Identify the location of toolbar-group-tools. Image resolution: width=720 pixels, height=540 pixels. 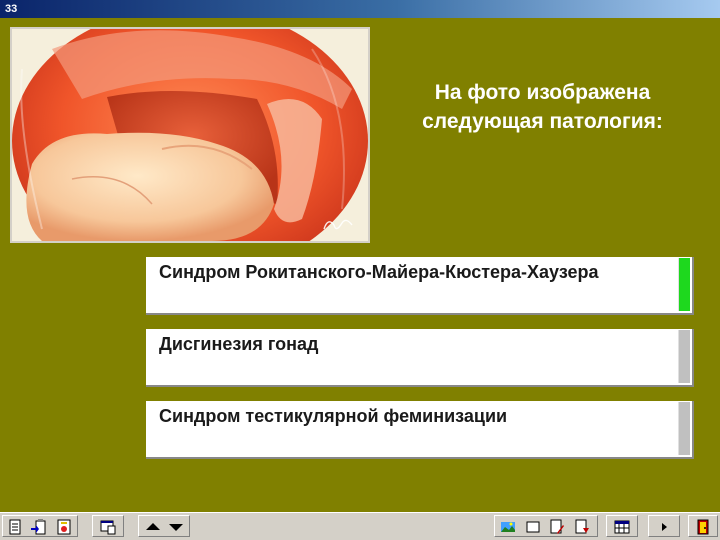
(546, 526).